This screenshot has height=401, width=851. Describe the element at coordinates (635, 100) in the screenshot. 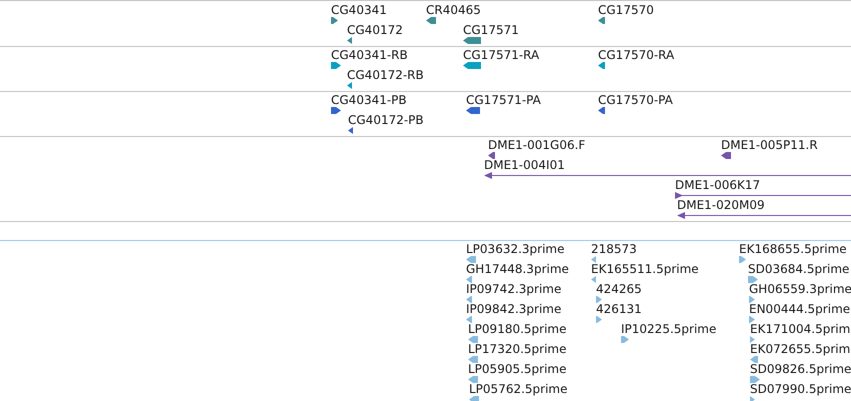

I see `feature-label: CG17570-PA` at that location.